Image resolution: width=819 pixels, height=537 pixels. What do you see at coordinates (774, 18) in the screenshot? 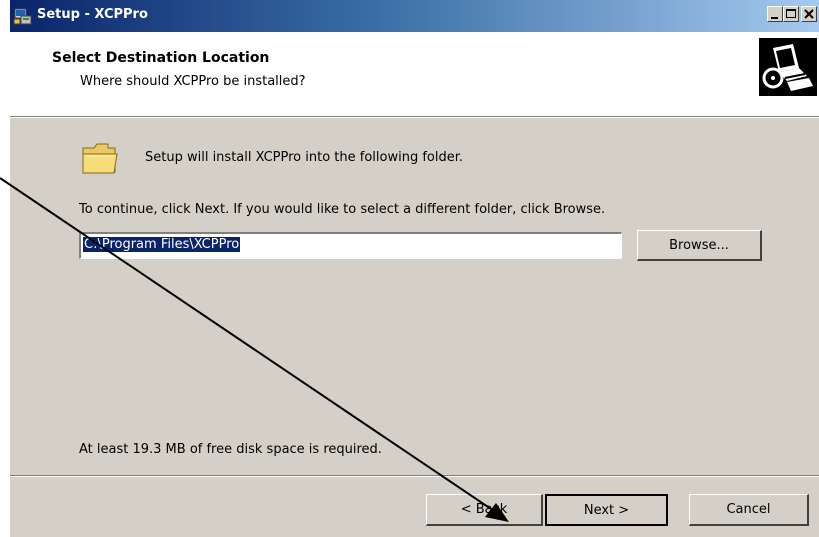
I see `minimize-icon` at bounding box center [774, 18].